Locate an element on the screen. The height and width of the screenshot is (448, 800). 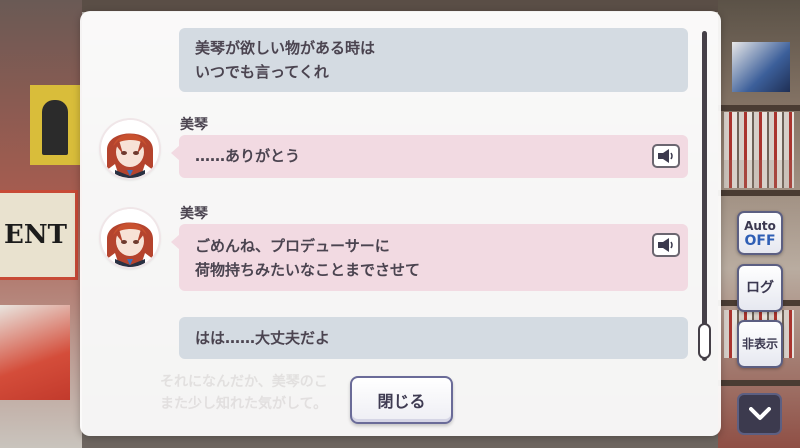
right-poster is located at coordinates (761, 67).